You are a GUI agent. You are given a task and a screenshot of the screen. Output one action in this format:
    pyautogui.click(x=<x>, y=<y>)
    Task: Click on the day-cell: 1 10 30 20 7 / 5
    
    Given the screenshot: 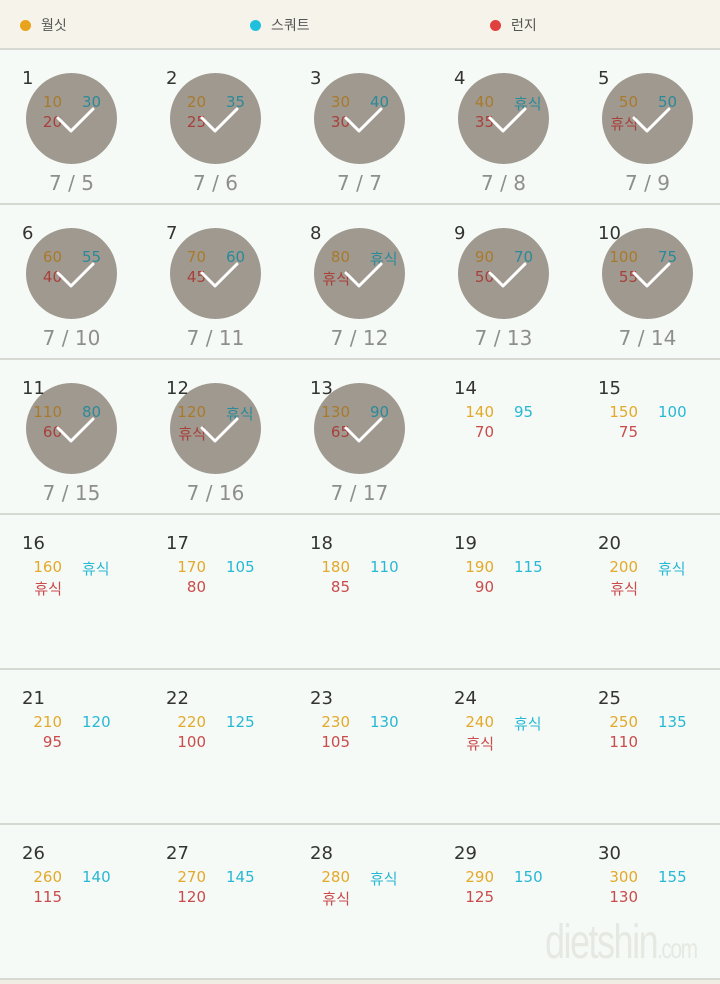 What is the action you would take?
    pyautogui.click(x=72, y=126)
    